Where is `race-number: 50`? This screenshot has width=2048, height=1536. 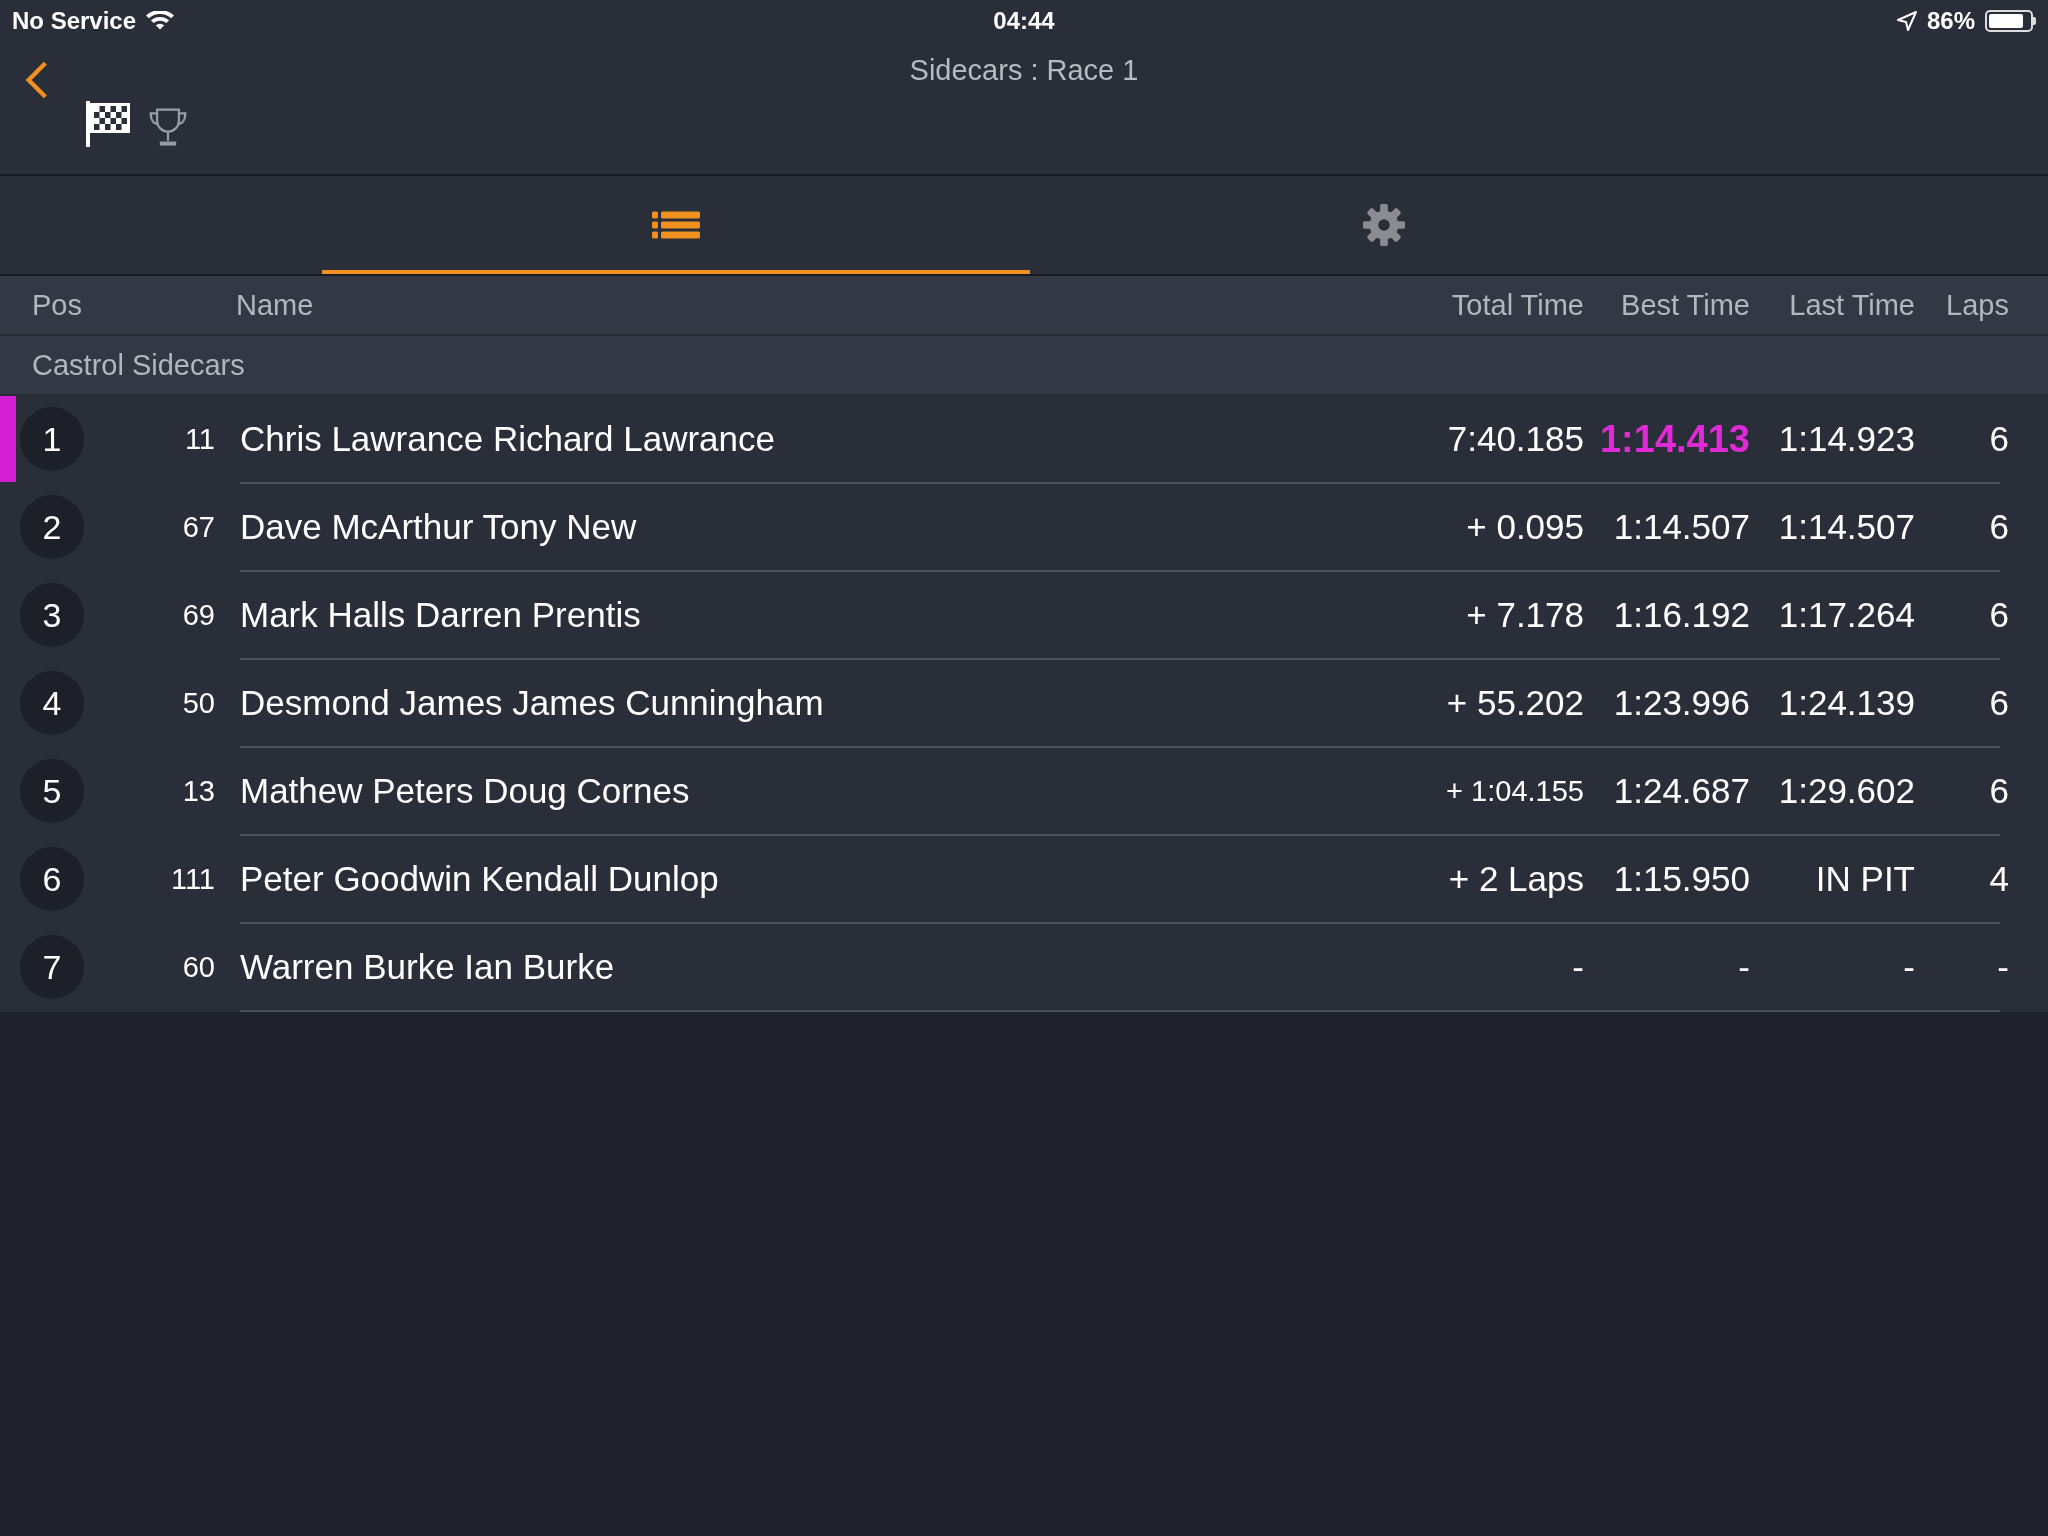
race-number: 50 is located at coordinates (198, 703).